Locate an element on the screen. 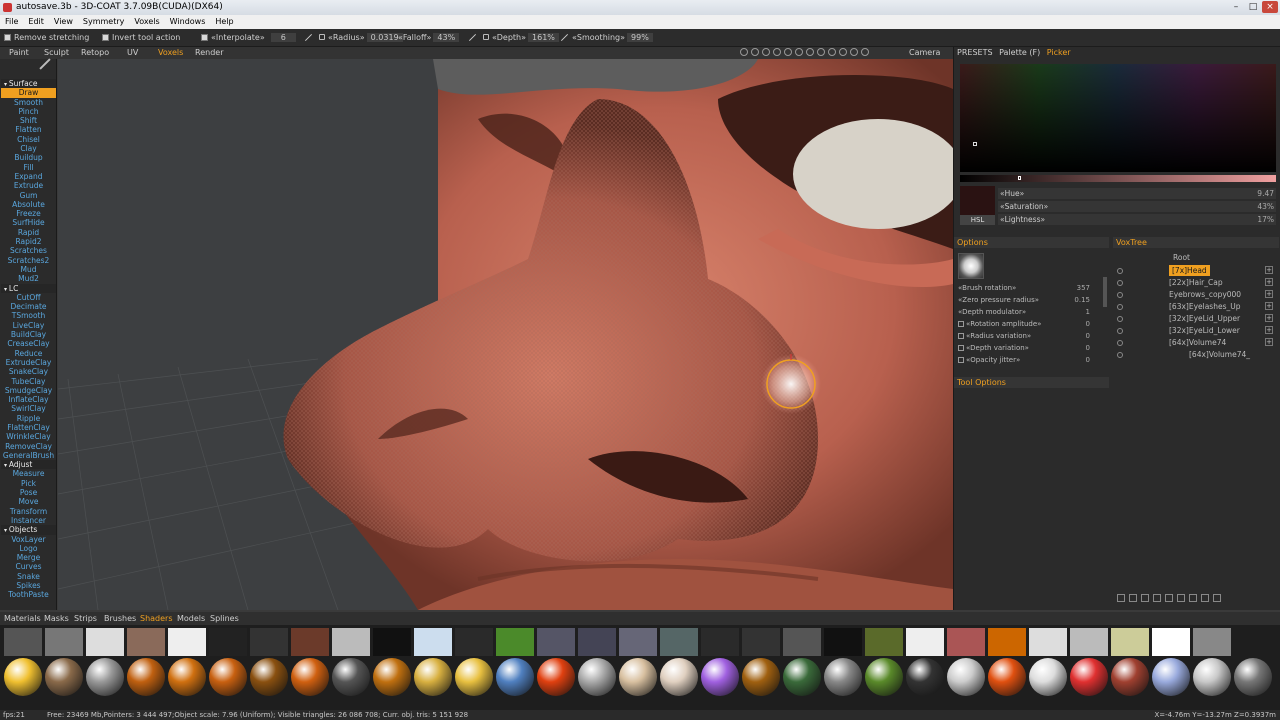 Image resolution: width=1280 pixels, height=720 pixels. grid-icon is located at coordinates (843, 52).